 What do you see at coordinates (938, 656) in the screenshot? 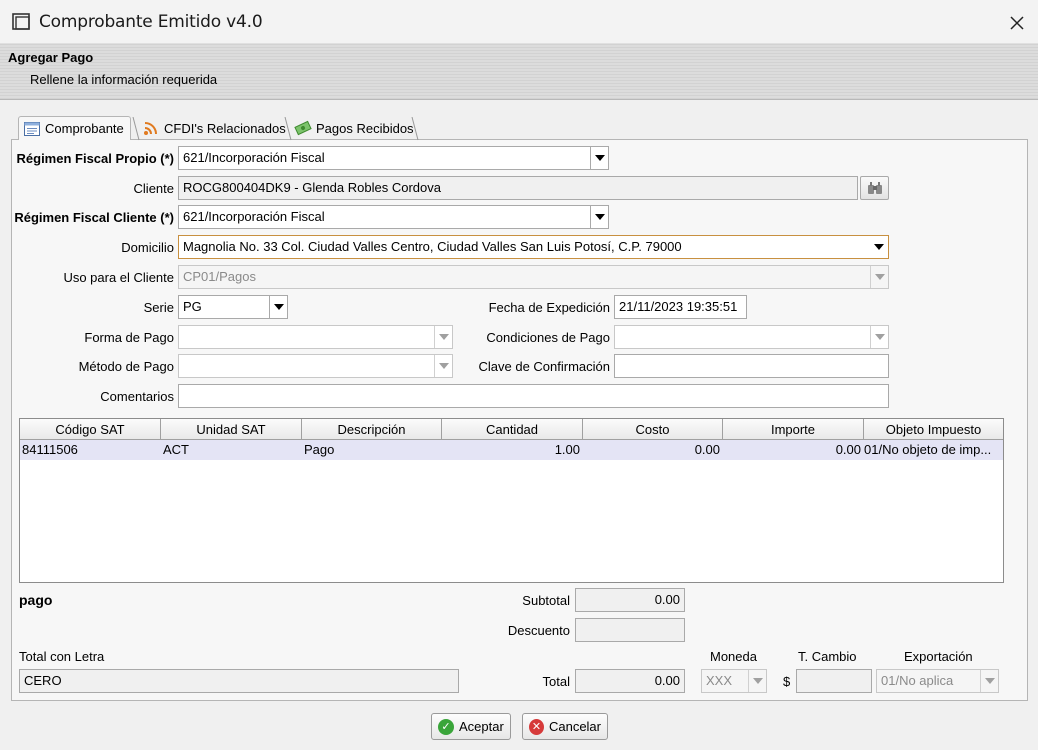
I see `exportacion-label: Exportación` at bounding box center [938, 656].